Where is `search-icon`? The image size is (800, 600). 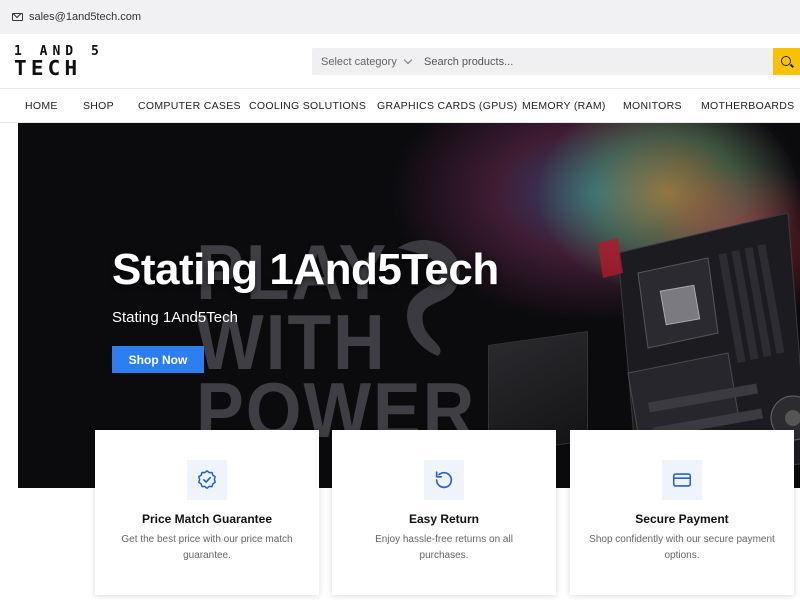 search-icon is located at coordinates (785, 60).